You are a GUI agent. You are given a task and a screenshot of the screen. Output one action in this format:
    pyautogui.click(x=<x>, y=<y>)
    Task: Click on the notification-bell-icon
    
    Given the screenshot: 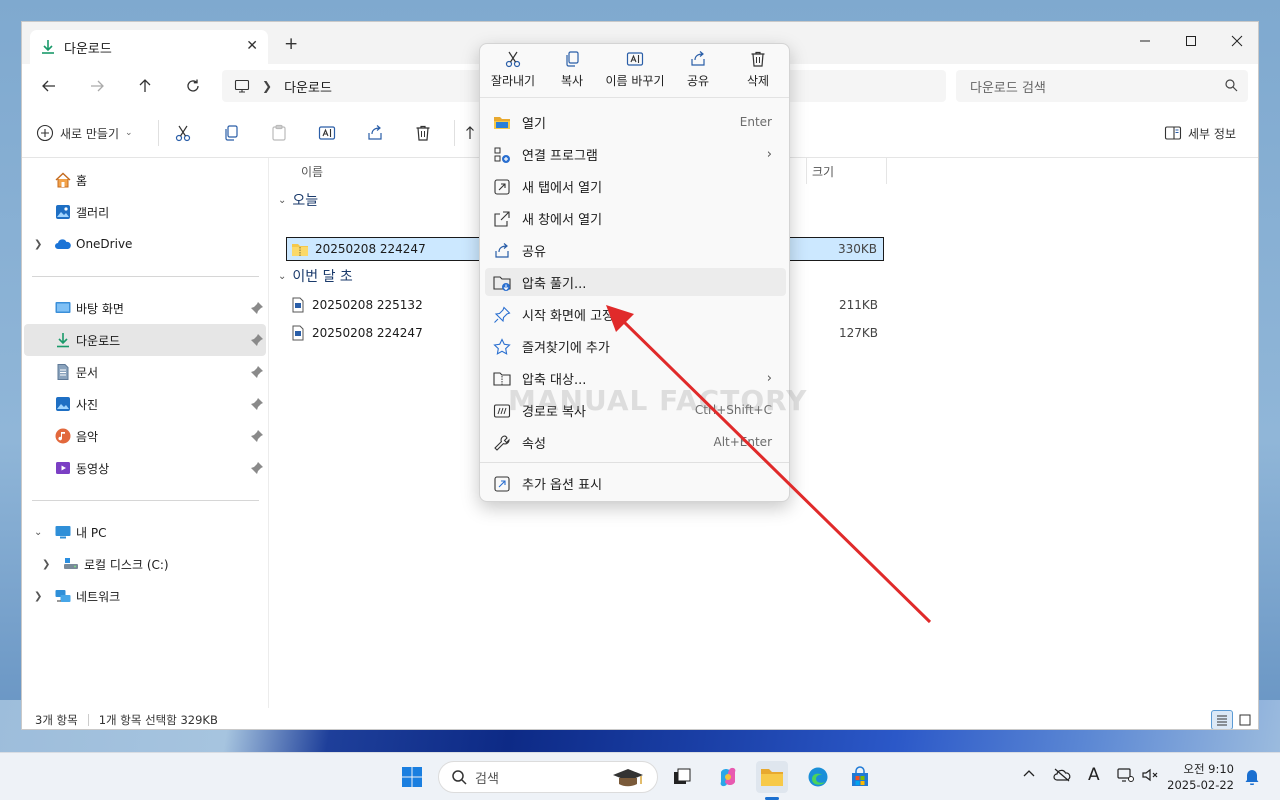 What is the action you would take?
    pyautogui.click(x=1252, y=778)
    